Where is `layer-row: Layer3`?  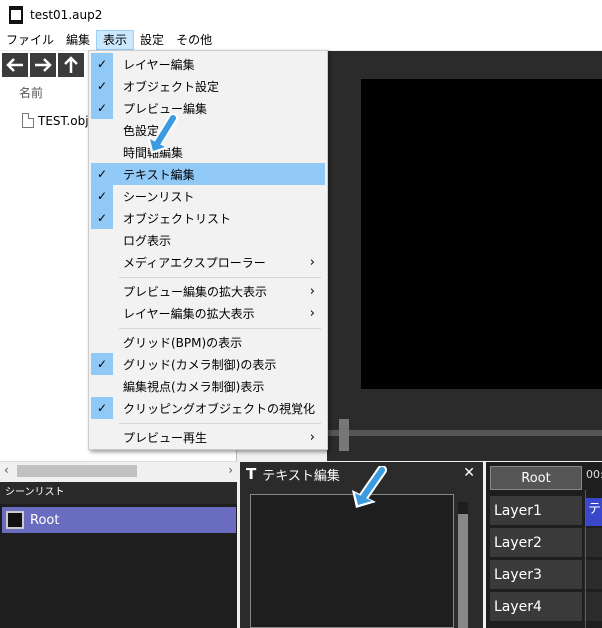
layer-row: Layer3 is located at coordinates (536, 575).